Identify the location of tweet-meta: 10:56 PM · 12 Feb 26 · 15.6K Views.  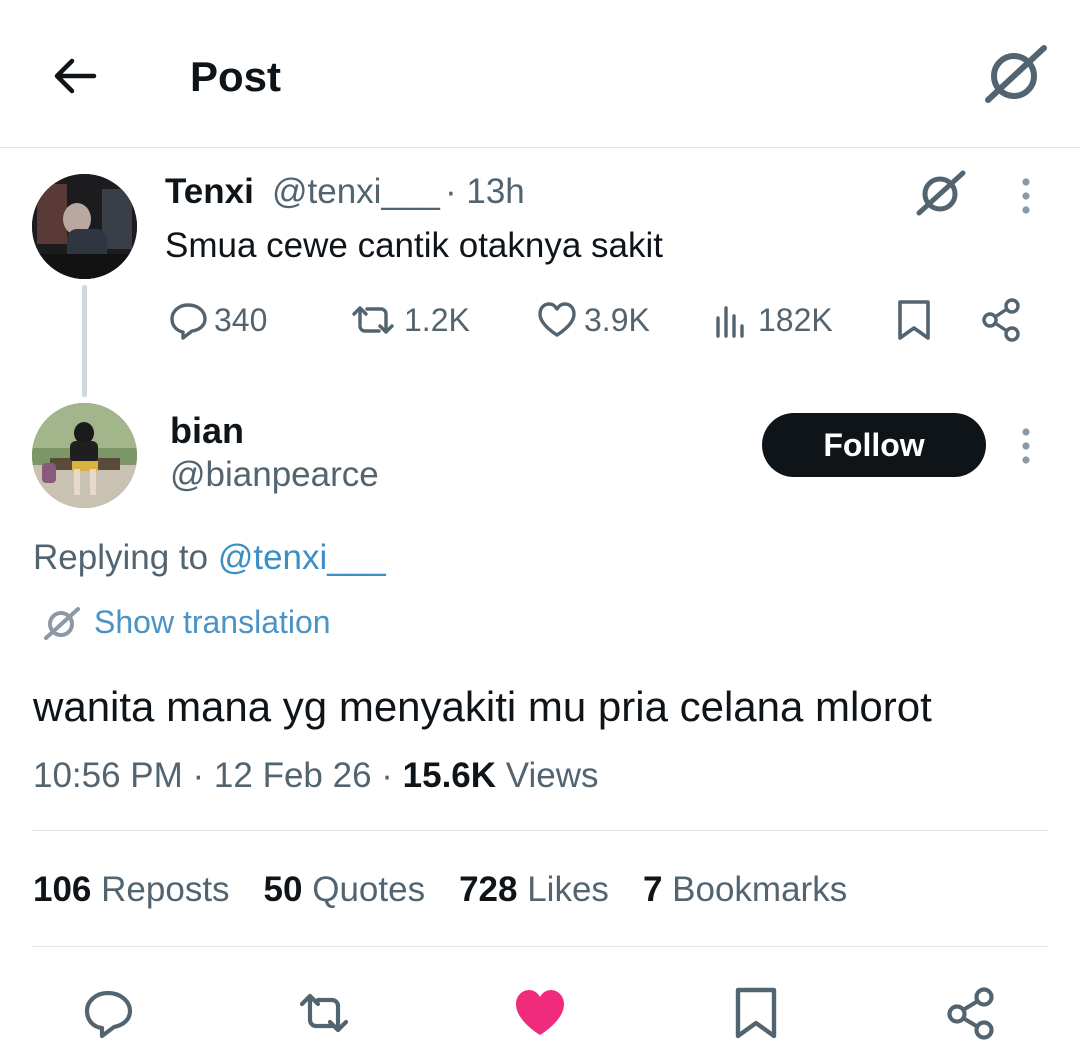
(316, 775).